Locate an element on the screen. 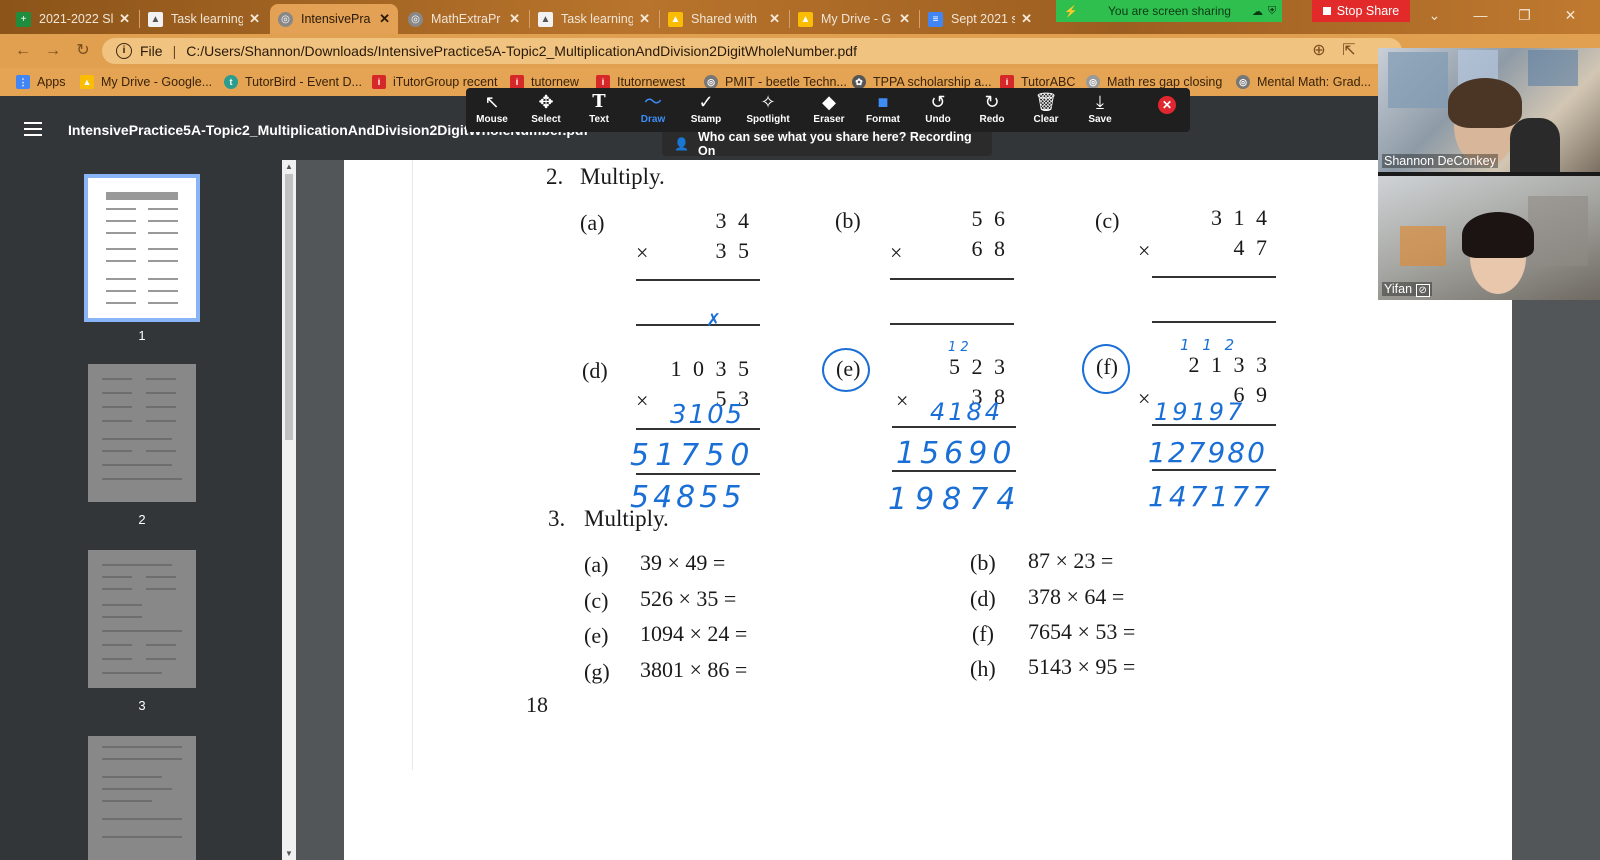 Image resolution: width=1600 pixels, height=860 pixels. screen-sharing-indicator: ⚡ You are screen sharing ☁ ⛨ is located at coordinates (1169, 11).